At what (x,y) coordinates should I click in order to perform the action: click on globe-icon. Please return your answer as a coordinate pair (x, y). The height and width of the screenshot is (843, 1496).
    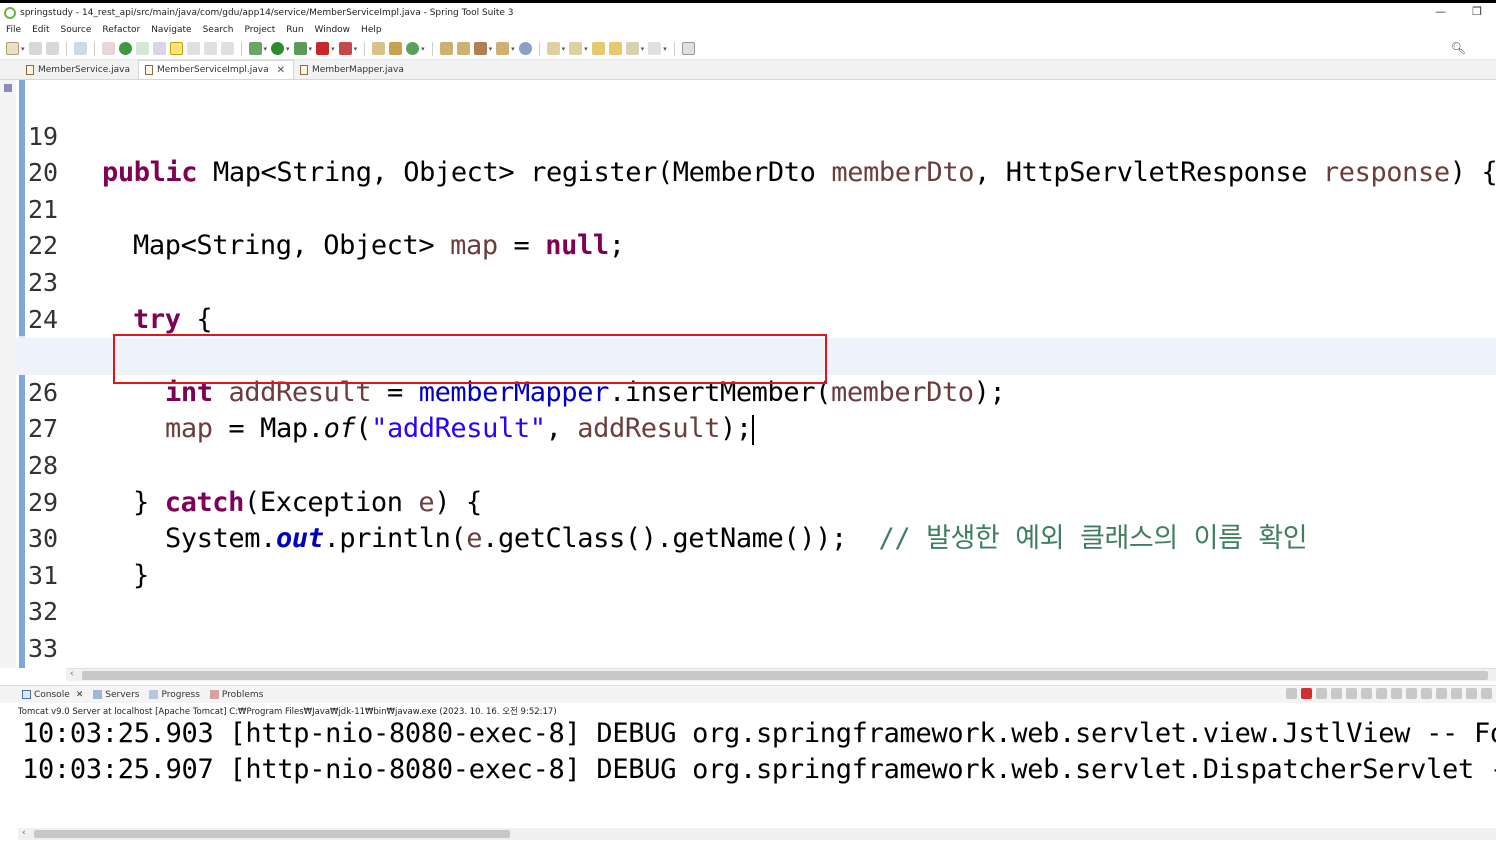
    Looking at the image, I should click on (525, 48).